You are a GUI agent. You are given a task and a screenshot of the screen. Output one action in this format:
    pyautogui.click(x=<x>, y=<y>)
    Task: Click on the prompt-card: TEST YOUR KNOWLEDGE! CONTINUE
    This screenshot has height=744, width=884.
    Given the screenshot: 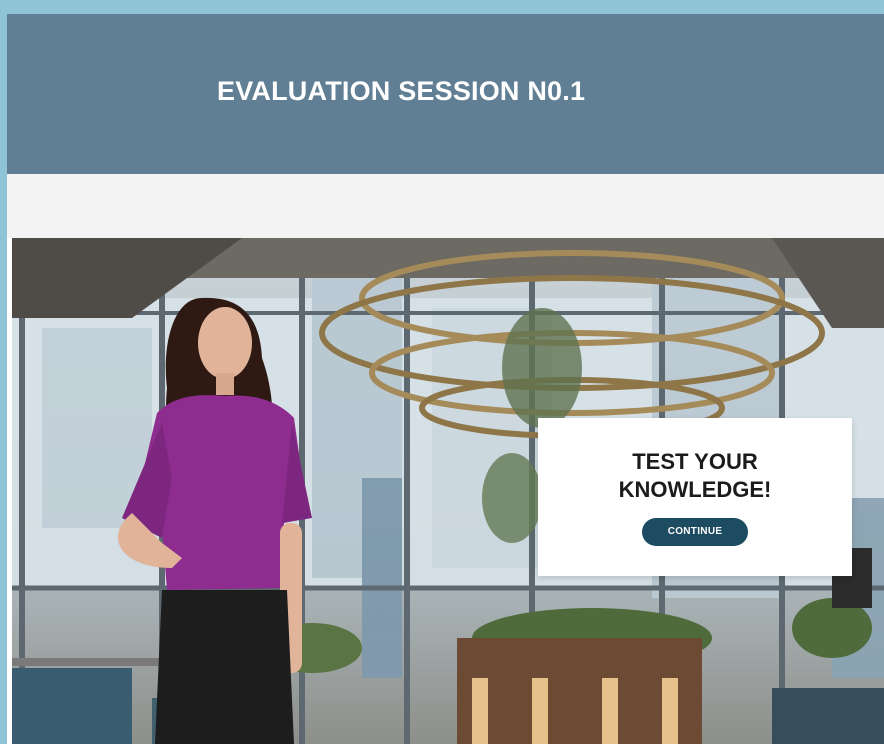 What is the action you would take?
    pyautogui.click(x=695, y=497)
    